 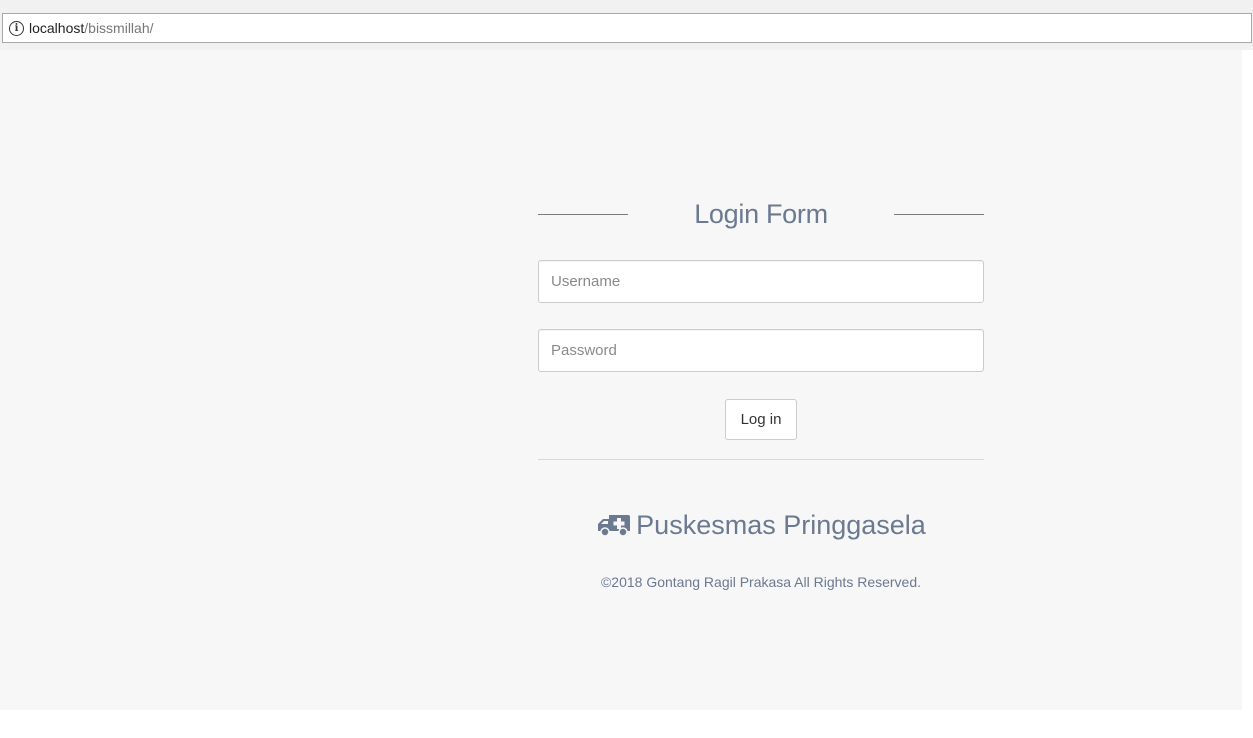 I want to click on form-separator, so click(x=761, y=459).